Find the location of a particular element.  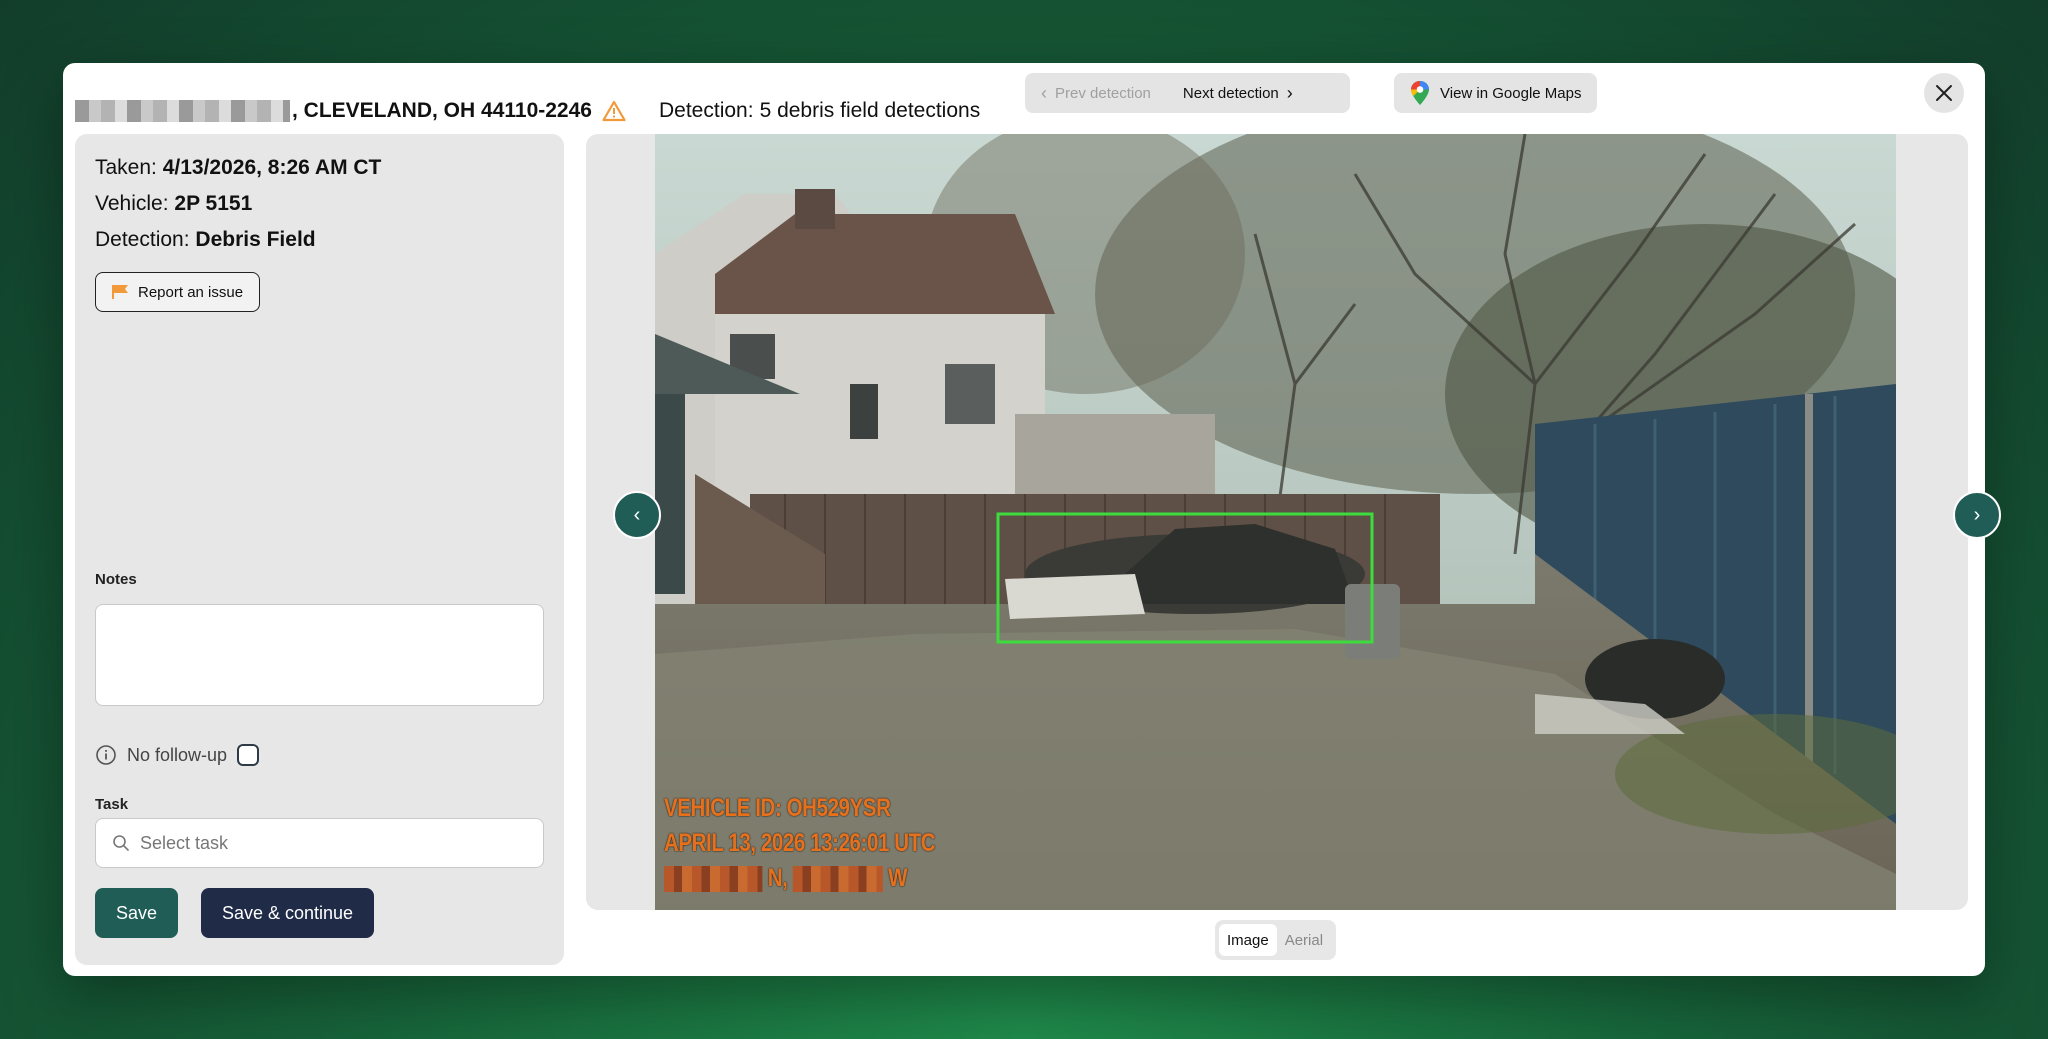

search-icon is located at coordinates (121, 843).